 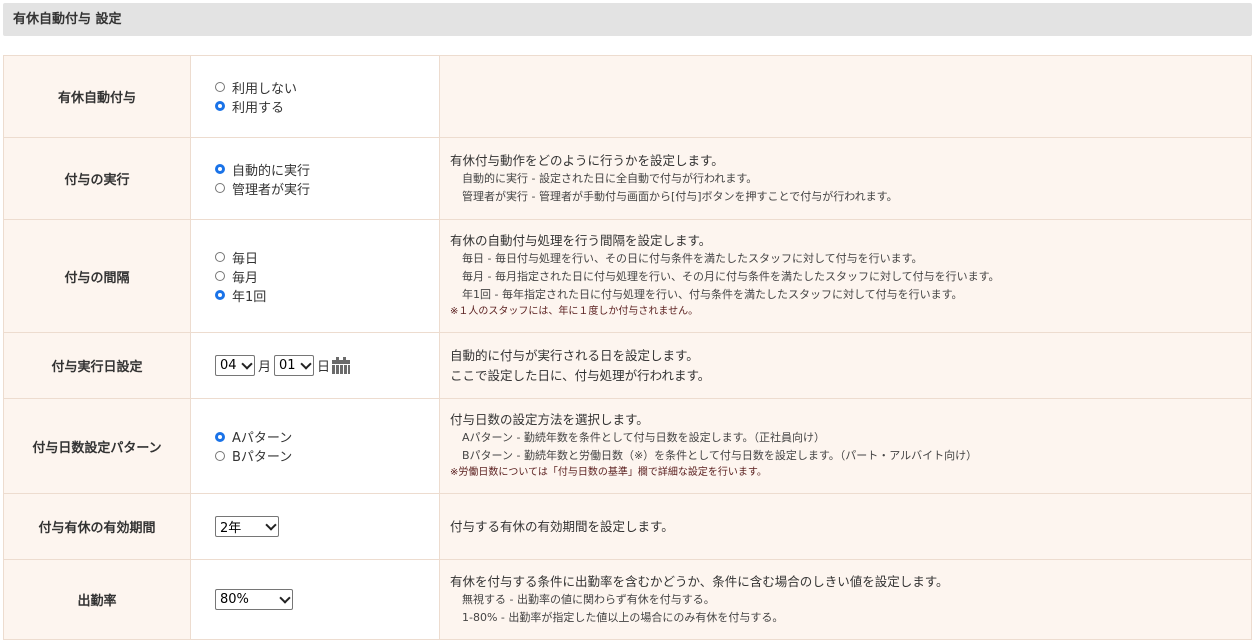 I want to click on radio-label: 毎日, so click(x=245, y=259).